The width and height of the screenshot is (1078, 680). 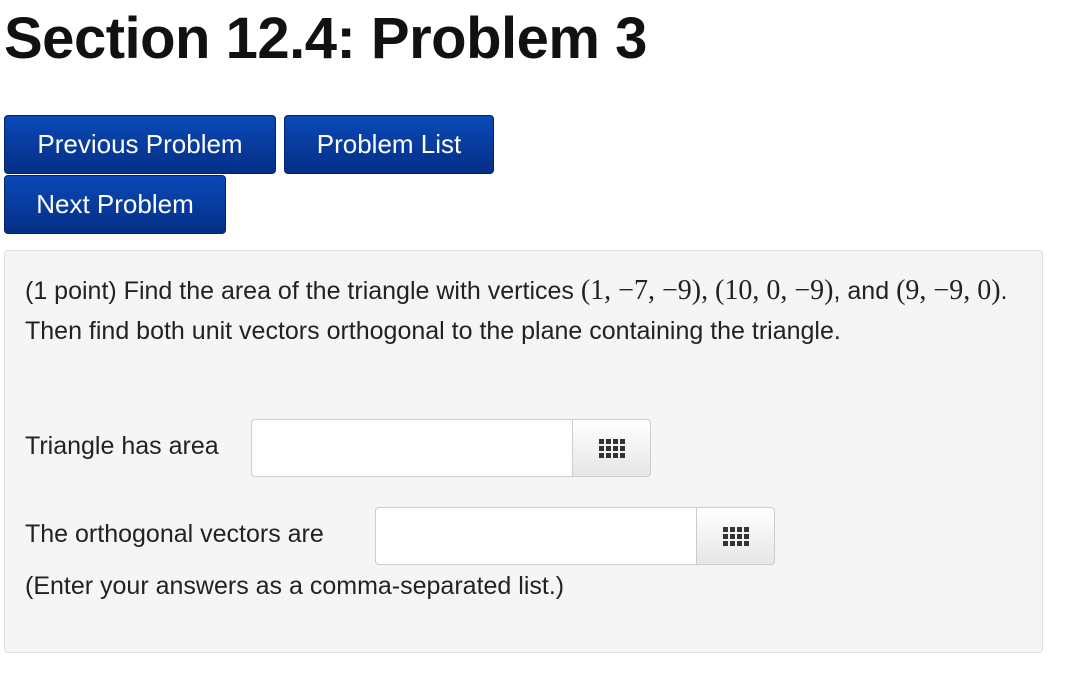 What do you see at coordinates (774, 290) in the screenshot?
I see `vertex-2: (10, 0, −9)` at bounding box center [774, 290].